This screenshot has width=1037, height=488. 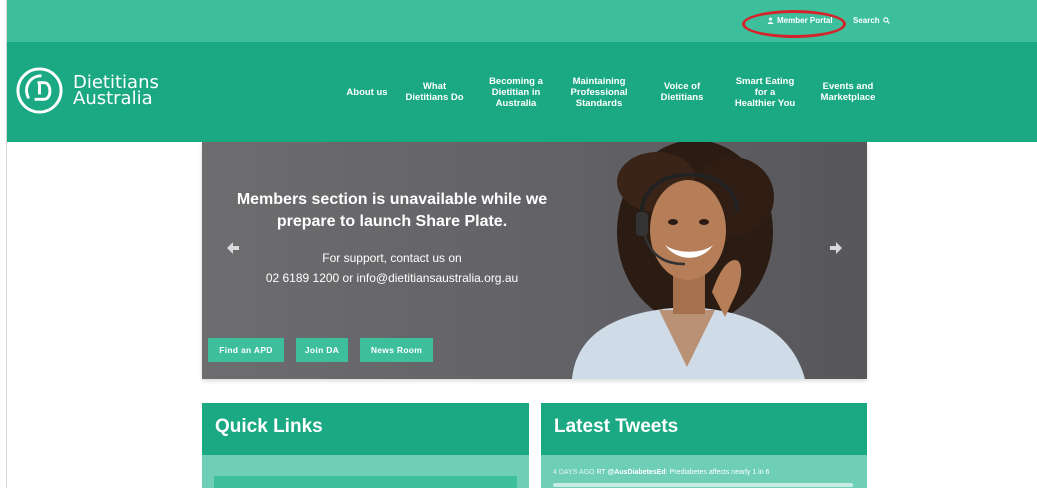 What do you see at coordinates (601, 472) in the screenshot?
I see `tweet-prefix: RT` at bounding box center [601, 472].